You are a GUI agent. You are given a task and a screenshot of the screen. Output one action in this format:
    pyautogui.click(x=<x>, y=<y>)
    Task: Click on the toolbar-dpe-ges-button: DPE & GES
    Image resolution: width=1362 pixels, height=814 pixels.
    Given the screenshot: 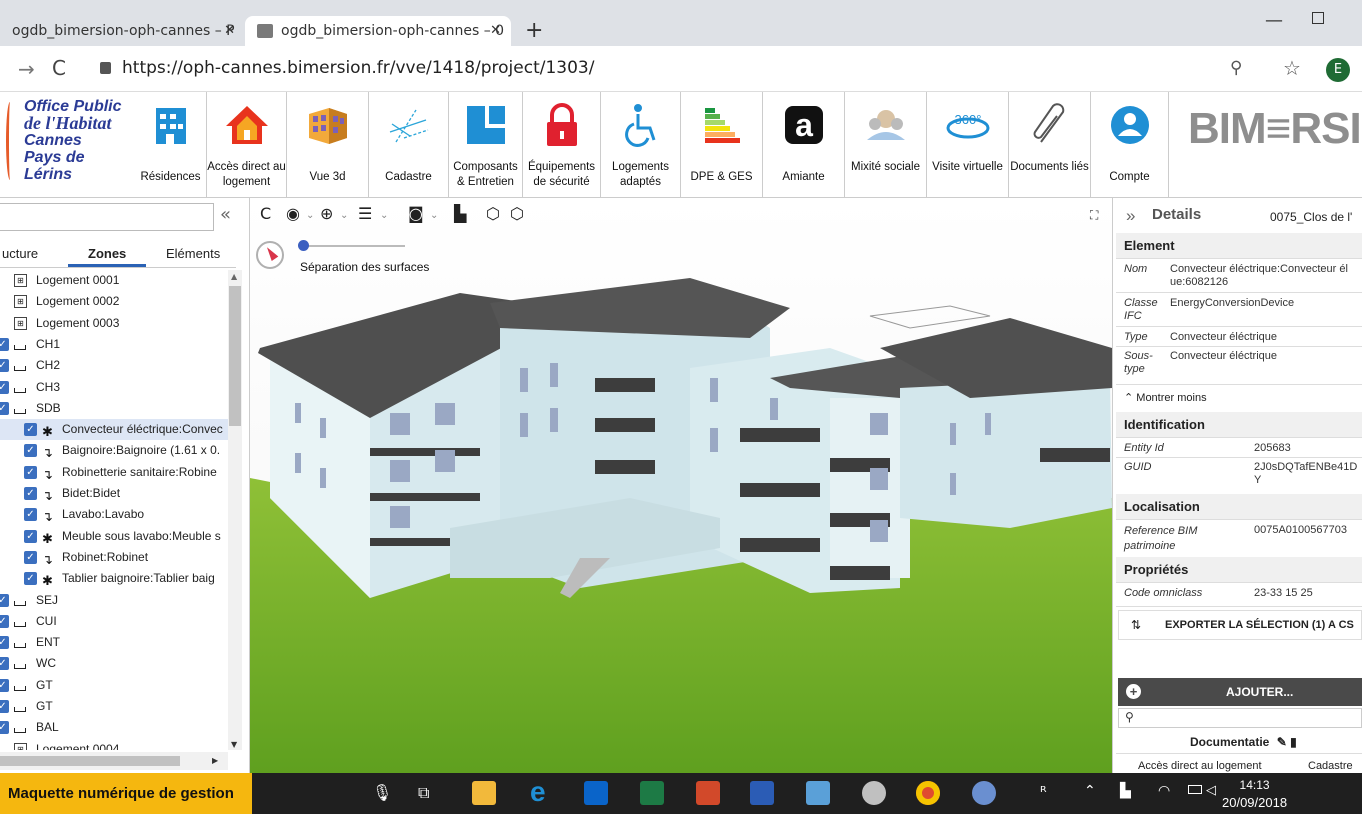 What is the action you would take?
    pyautogui.click(x=722, y=145)
    